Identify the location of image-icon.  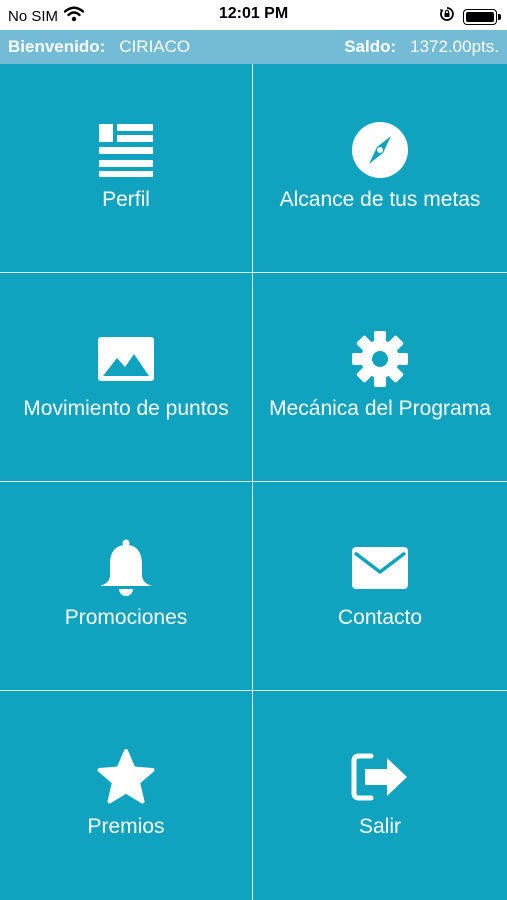
(126, 359).